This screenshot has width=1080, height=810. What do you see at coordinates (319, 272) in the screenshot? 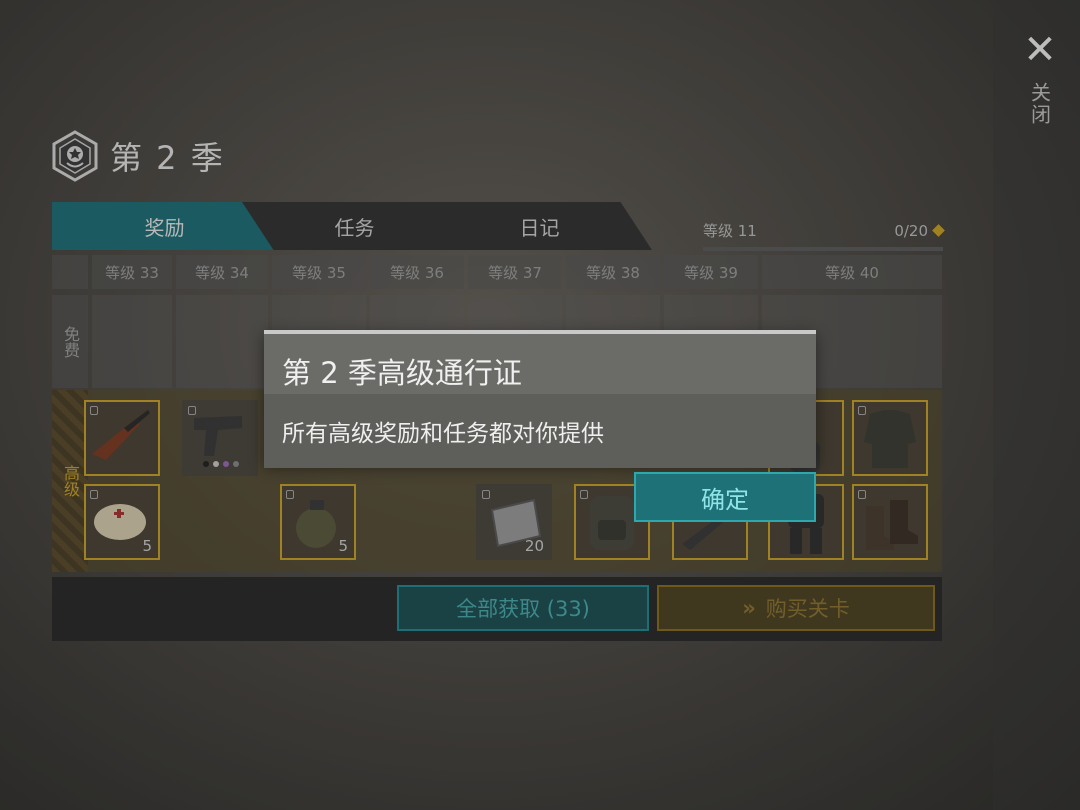
I see `level-column-header: 等级 35` at bounding box center [319, 272].